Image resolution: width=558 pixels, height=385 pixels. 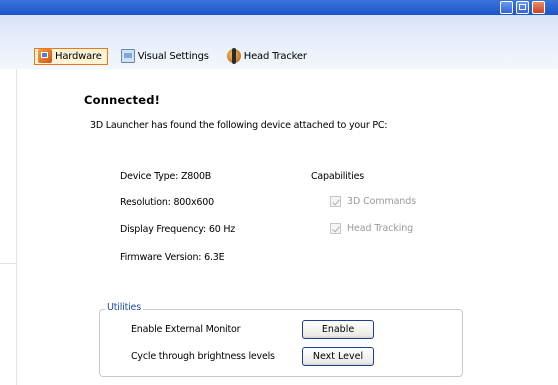 What do you see at coordinates (335, 201) in the screenshot?
I see `checkbox-3d-commands` at bounding box center [335, 201].